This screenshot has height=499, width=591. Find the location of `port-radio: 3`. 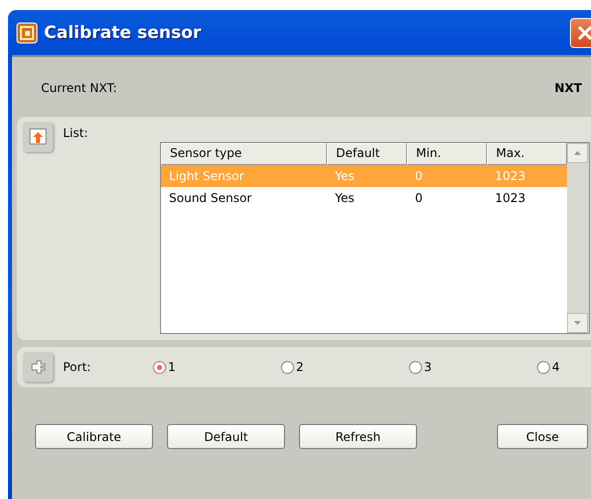

port-radio: 3 is located at coordinates (473, 367).